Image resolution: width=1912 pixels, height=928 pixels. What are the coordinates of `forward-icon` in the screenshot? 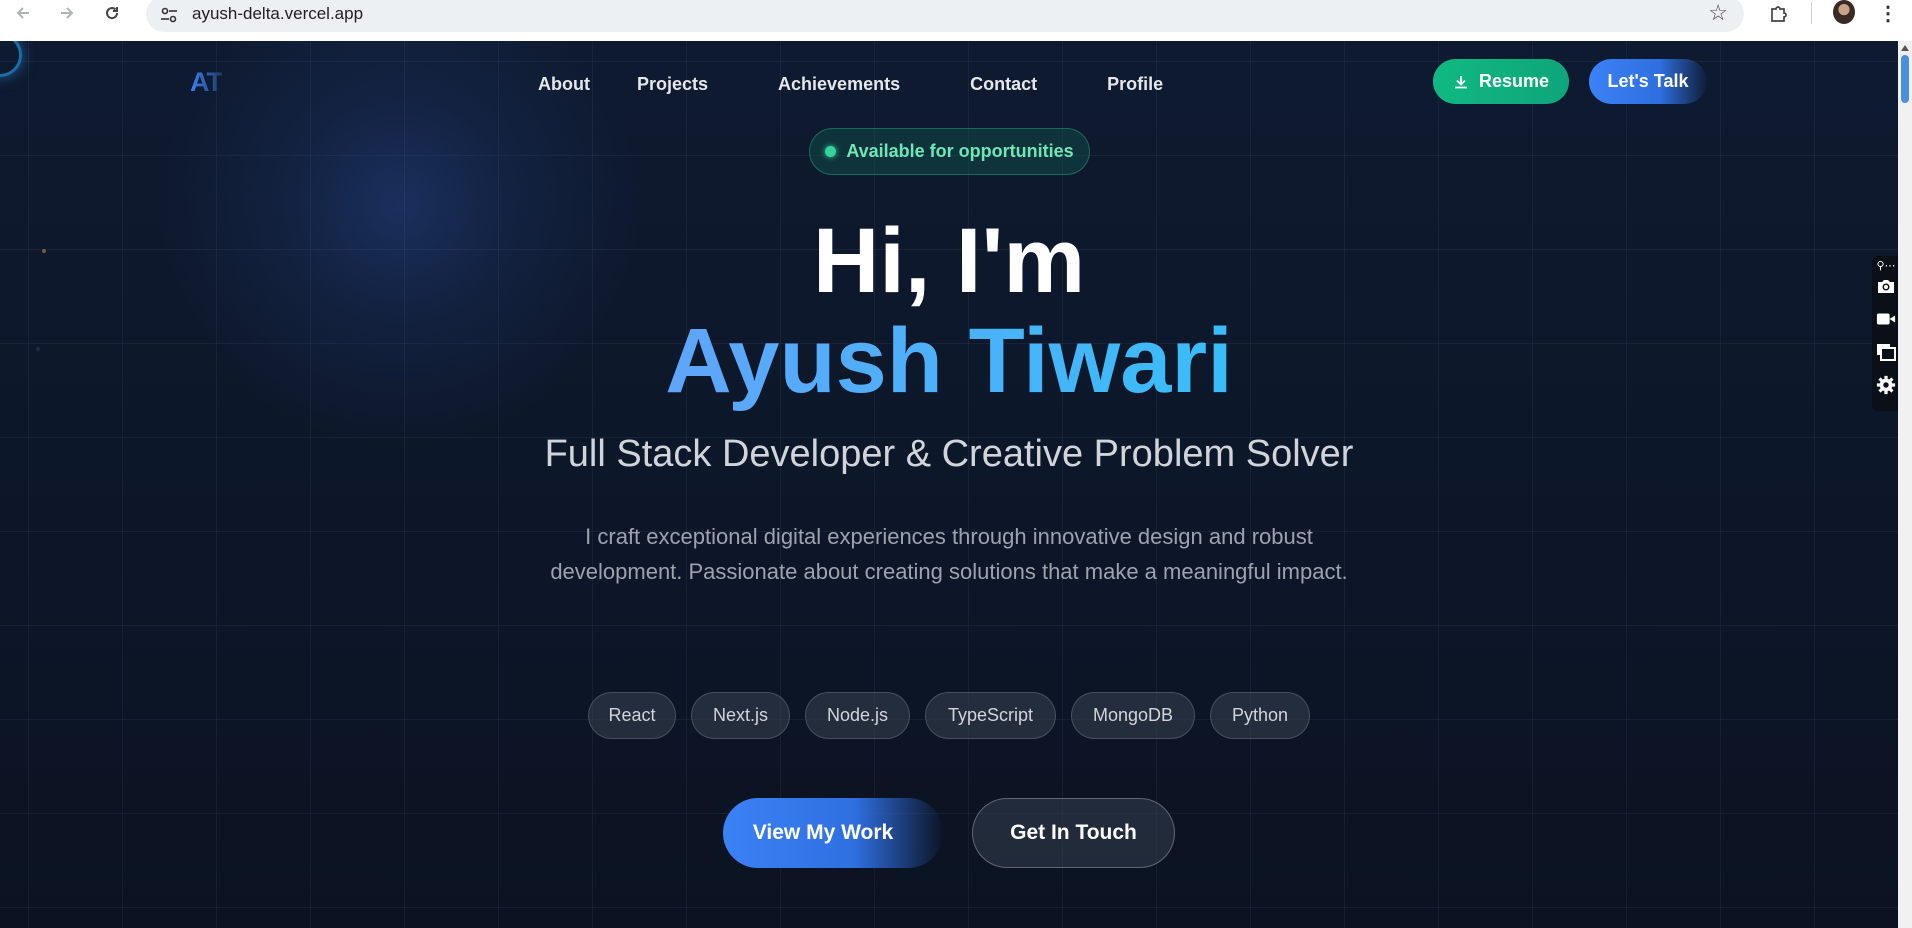 It's located at (67, 13).